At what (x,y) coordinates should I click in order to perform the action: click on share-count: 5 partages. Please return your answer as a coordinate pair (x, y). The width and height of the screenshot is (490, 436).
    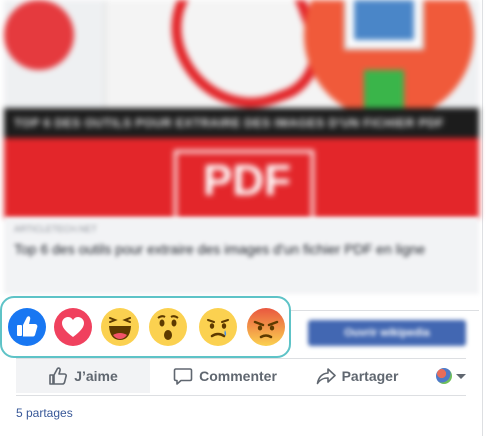
    Looking at the image, I should click on (44, 413).